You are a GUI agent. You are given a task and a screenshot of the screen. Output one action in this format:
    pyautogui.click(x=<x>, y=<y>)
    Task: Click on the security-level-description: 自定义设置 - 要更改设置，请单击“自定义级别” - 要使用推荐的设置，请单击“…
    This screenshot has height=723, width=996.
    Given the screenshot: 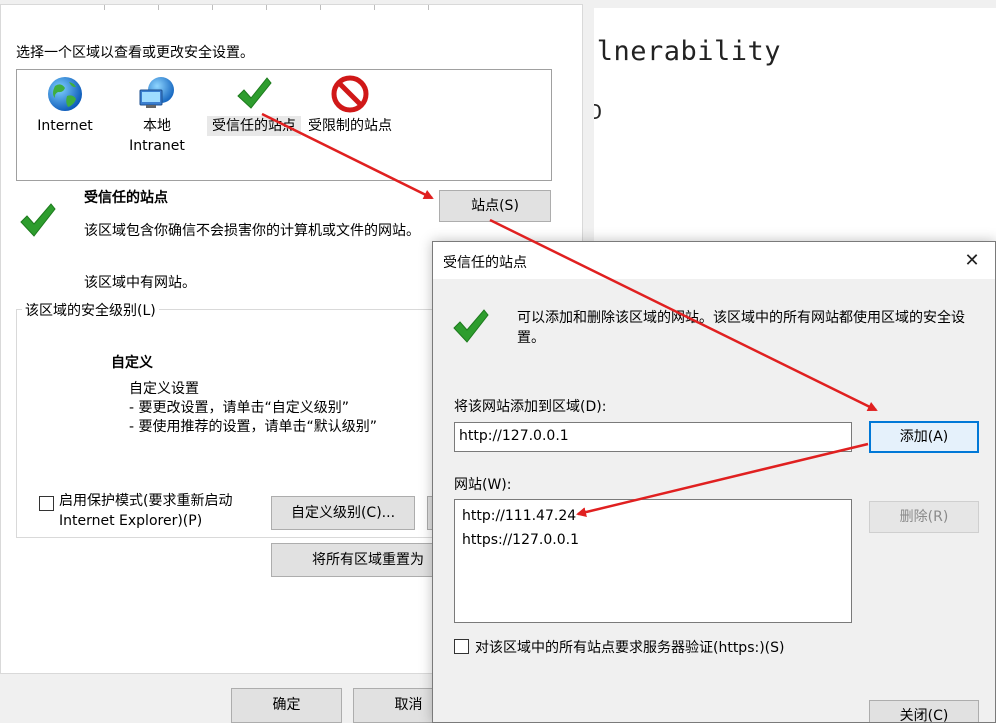 What is the action you would take?
    pyautogui.click(x=253, y=408)
    